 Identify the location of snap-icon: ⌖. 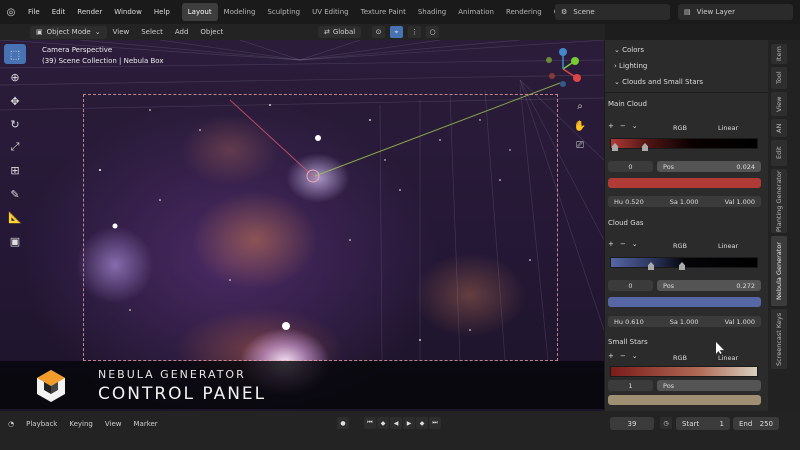
(396, 32).